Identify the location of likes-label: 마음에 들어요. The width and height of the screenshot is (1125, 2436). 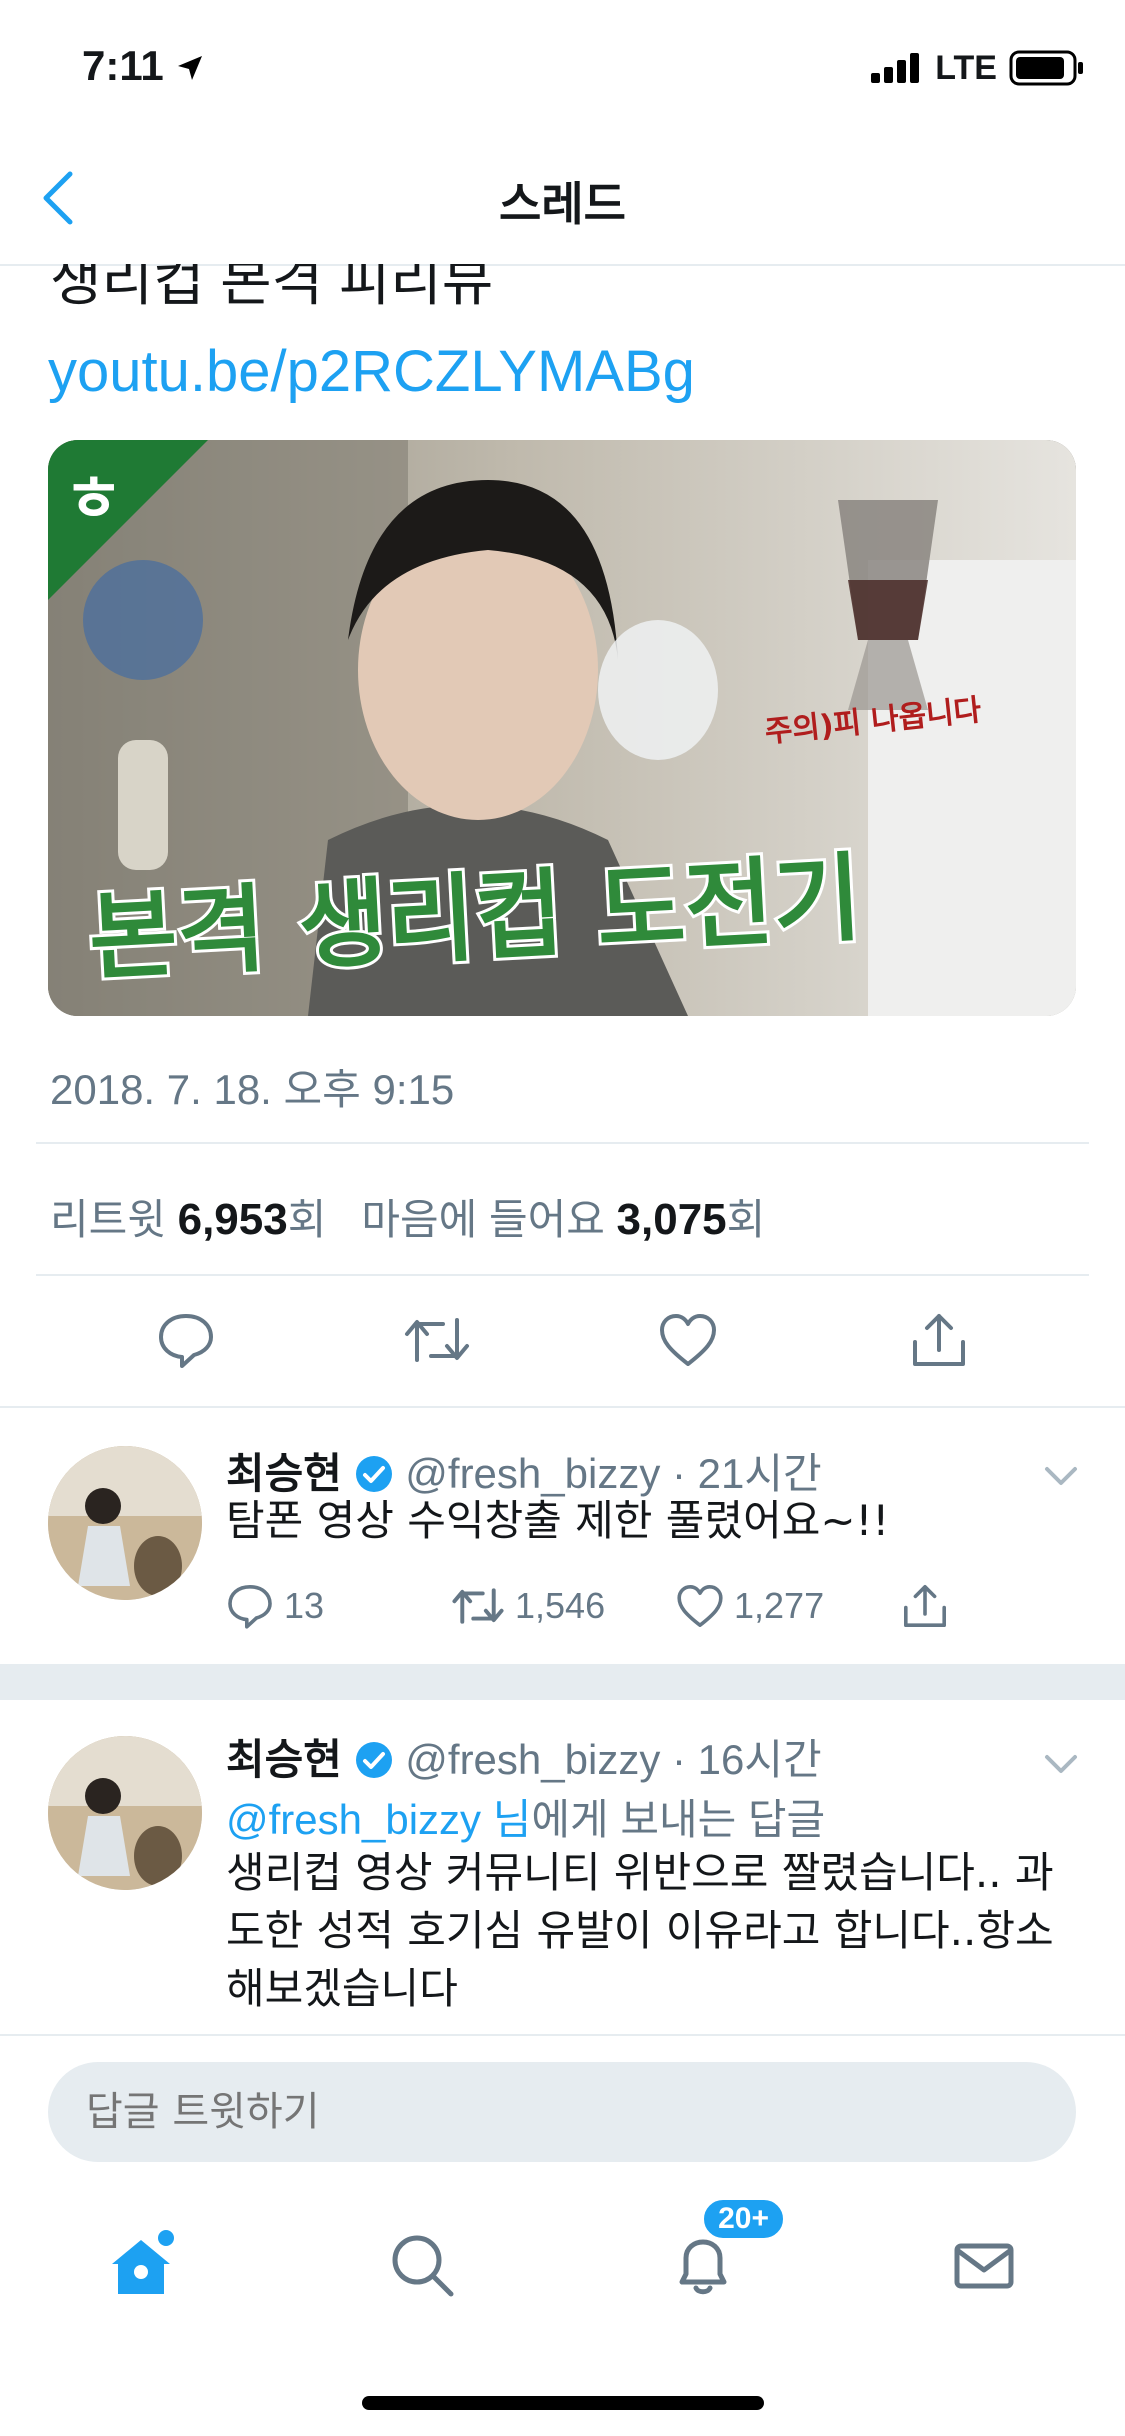
(483, 1219).